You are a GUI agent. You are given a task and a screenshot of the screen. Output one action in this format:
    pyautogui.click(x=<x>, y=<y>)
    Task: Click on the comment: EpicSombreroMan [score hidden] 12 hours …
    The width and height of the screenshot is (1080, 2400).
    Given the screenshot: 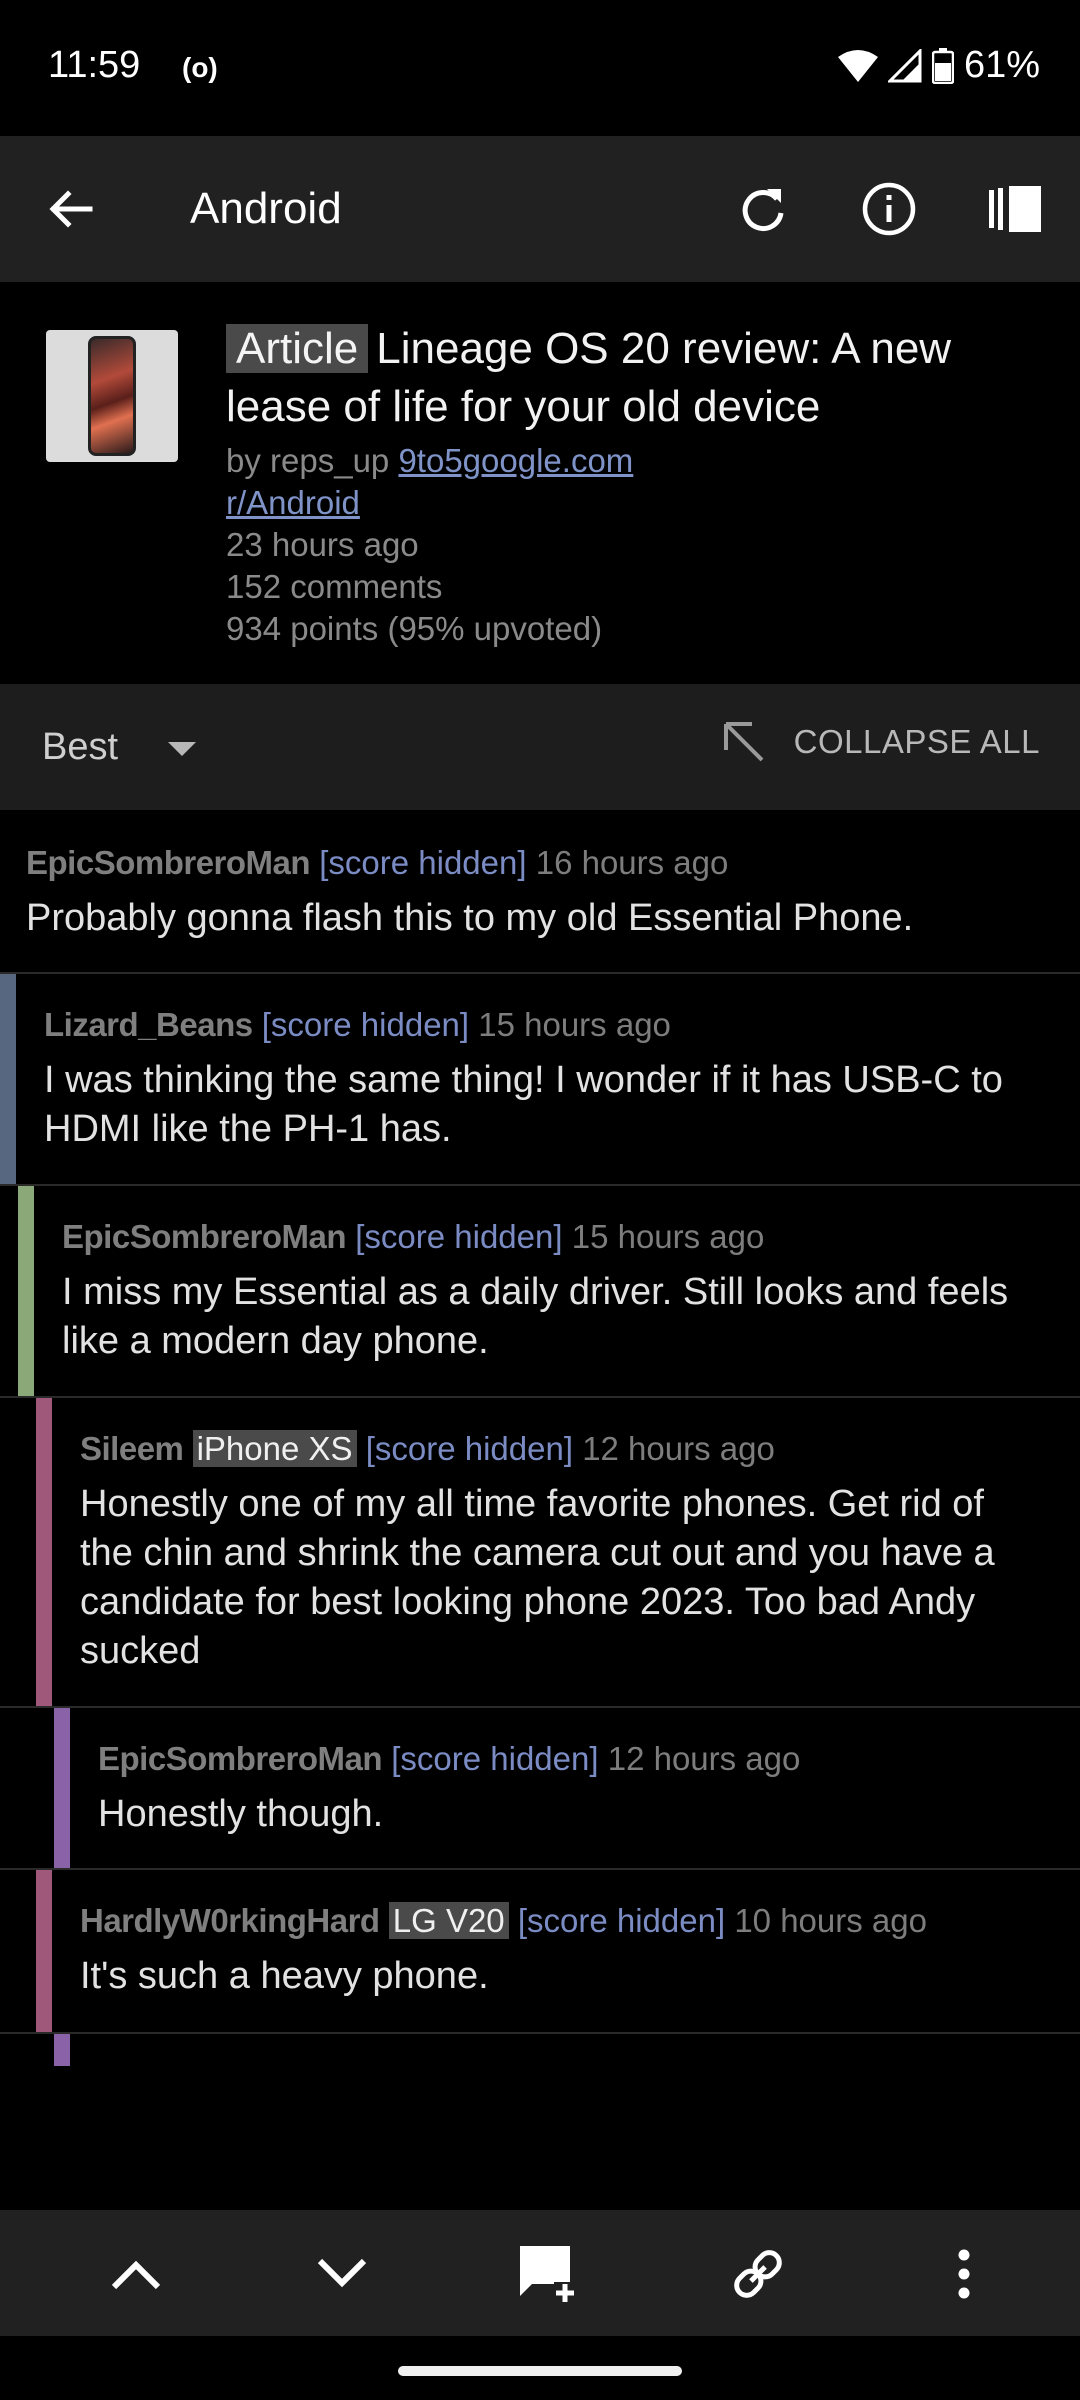 What is the action you would take?
    pyautogui.click(x=540, y=1789)
    